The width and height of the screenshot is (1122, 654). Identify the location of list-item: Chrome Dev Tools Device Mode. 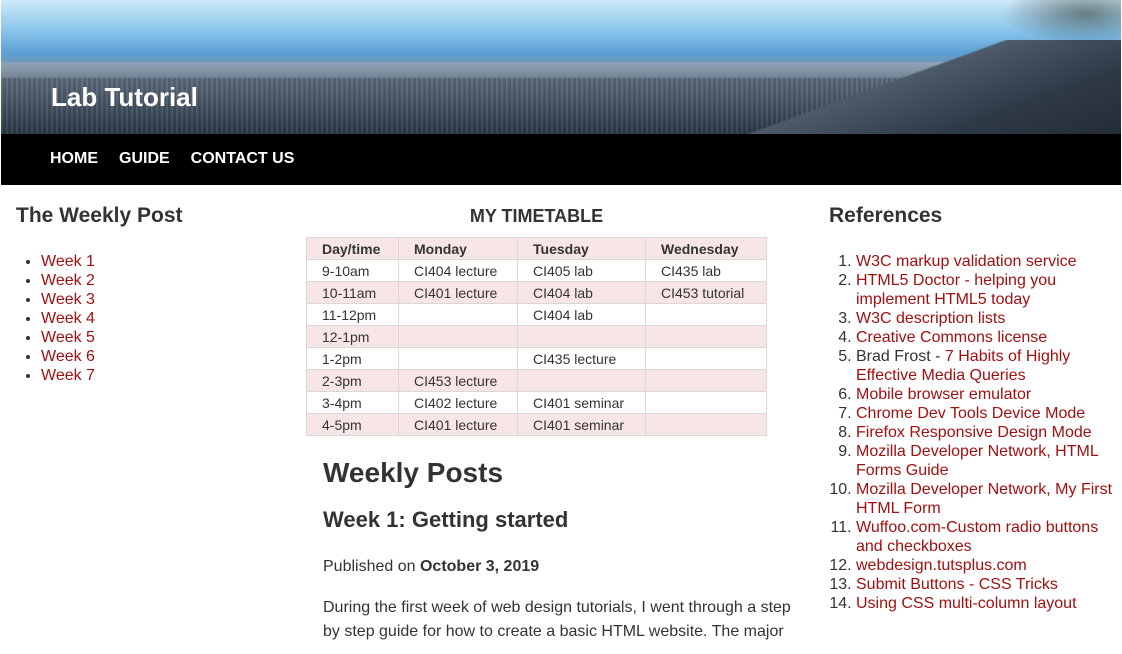
(985, 413).